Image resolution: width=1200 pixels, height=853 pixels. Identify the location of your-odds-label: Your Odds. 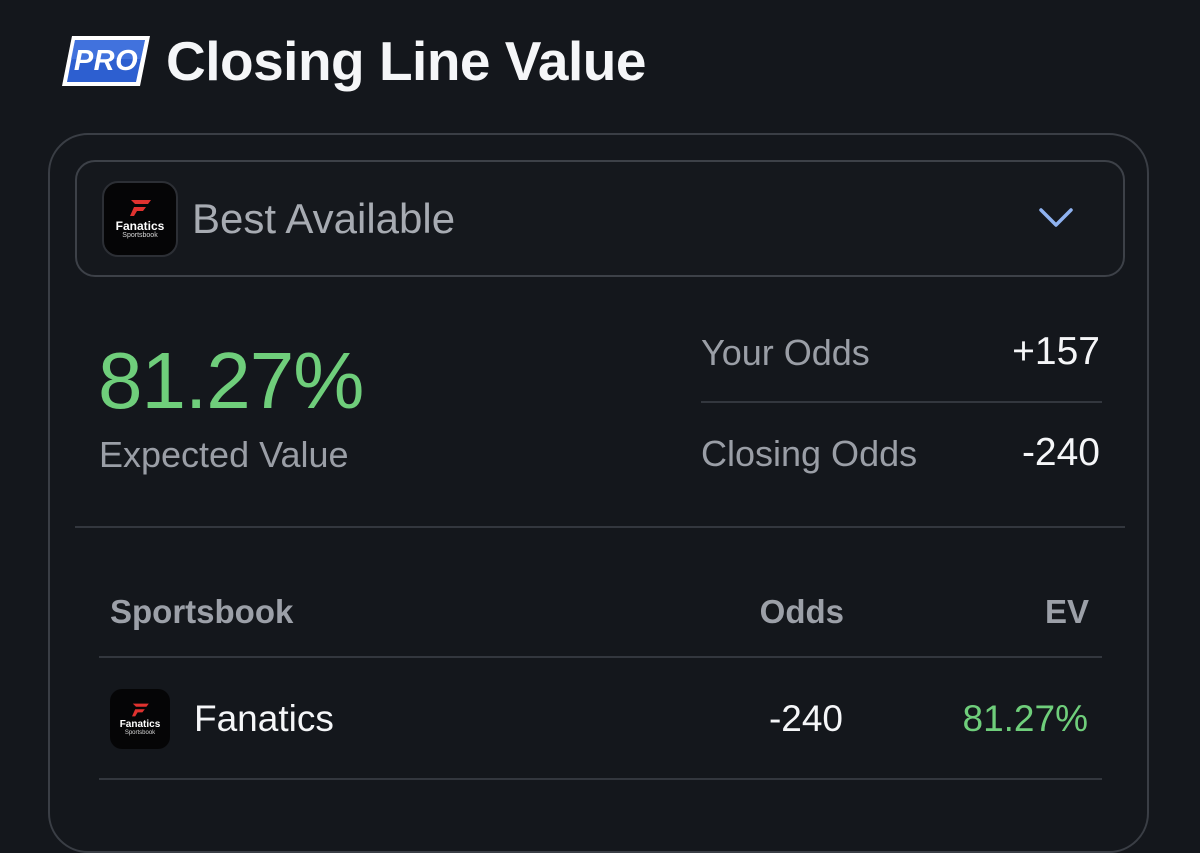
(785, 352).